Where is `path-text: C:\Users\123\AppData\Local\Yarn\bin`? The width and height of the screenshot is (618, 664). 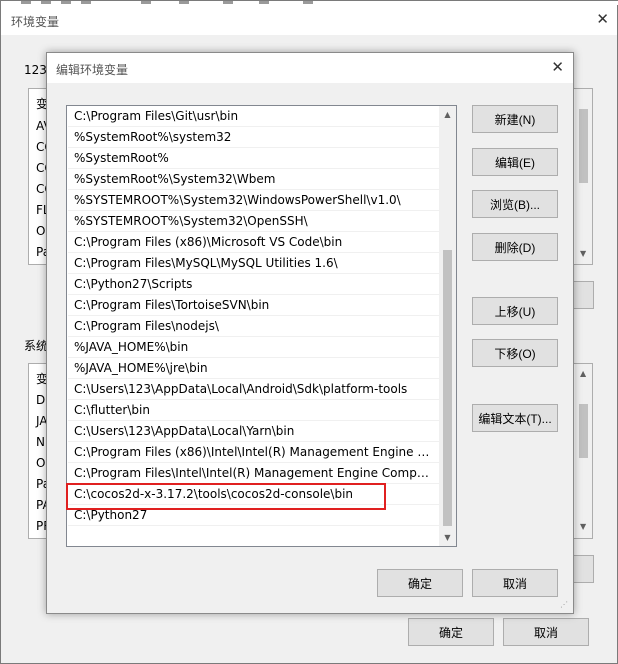 path-text: C:\Users\123\AppData\Local\Yarn\bin is located at coordinates (184, 431).